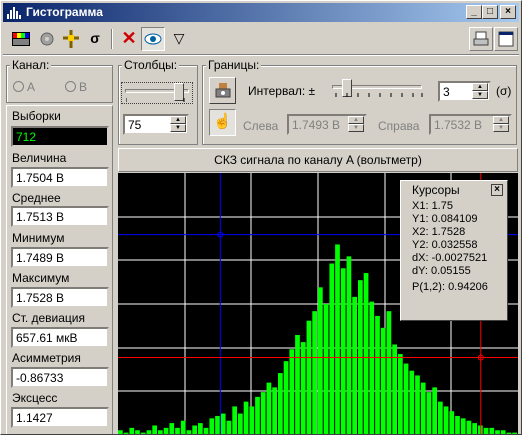 Image resolution: width=522 pixels, height=435 pixels. What do you see at coordinates (501, 124) in the screenshot?
I see `right-bound-spinner: ▲ ▼` at bounding box center [501, 124].